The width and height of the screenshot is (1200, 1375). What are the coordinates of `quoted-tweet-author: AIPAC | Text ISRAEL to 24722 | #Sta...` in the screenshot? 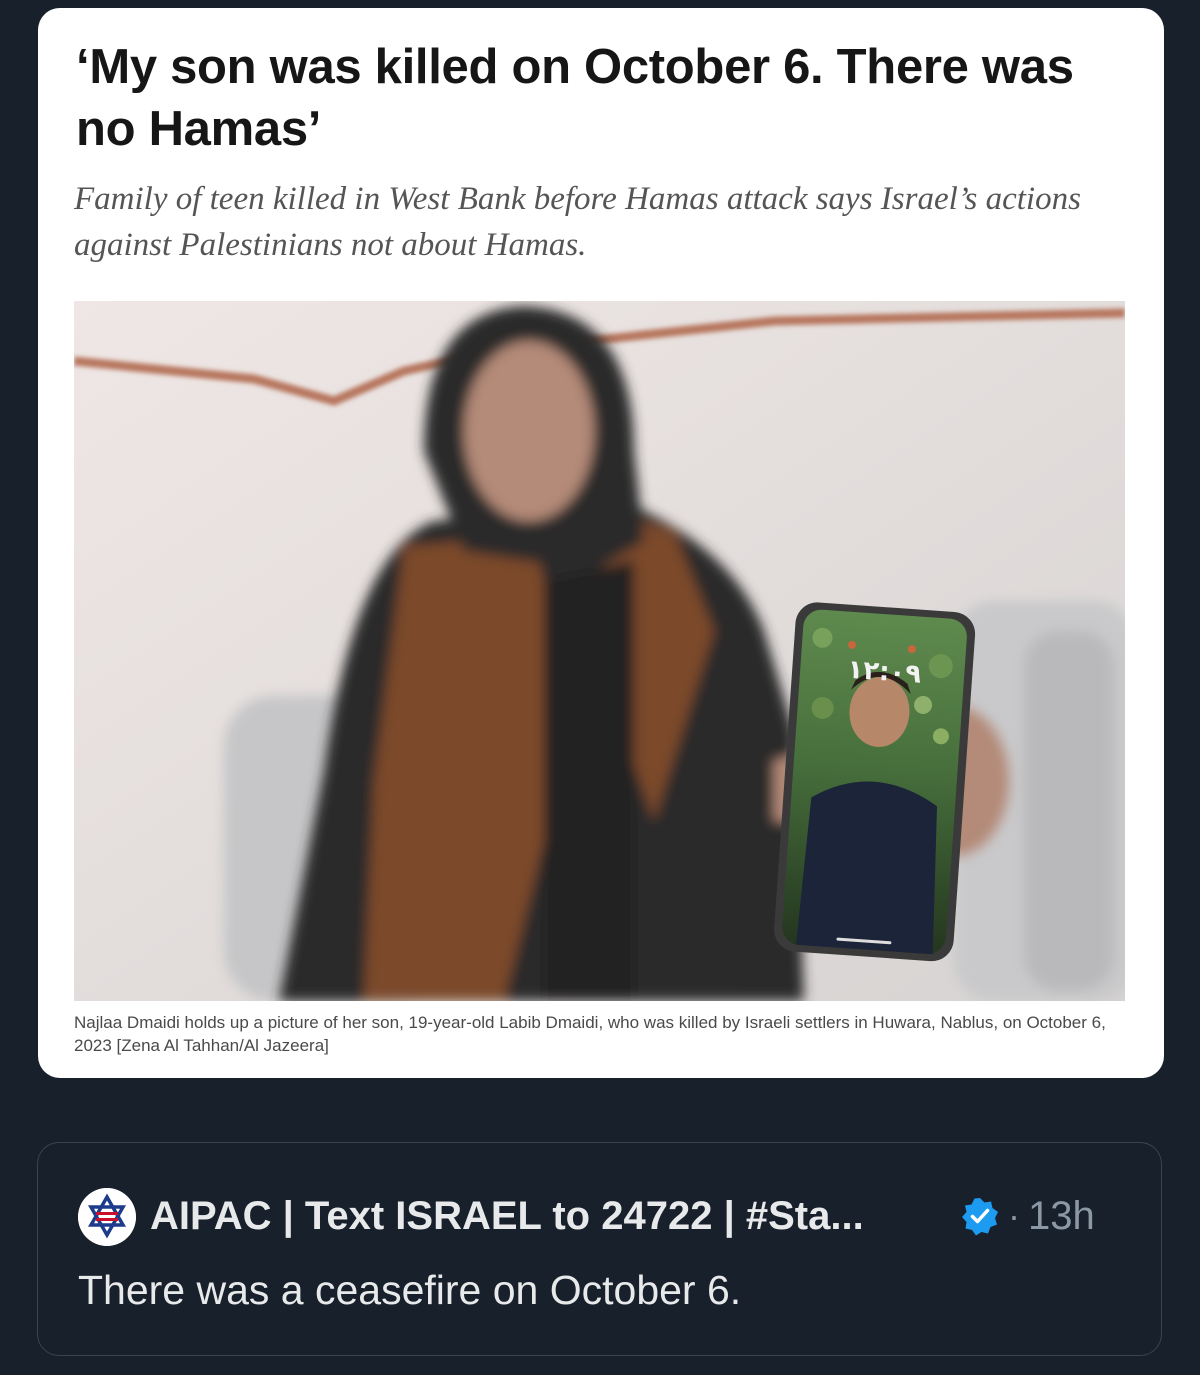 It's located at (507, 1216).